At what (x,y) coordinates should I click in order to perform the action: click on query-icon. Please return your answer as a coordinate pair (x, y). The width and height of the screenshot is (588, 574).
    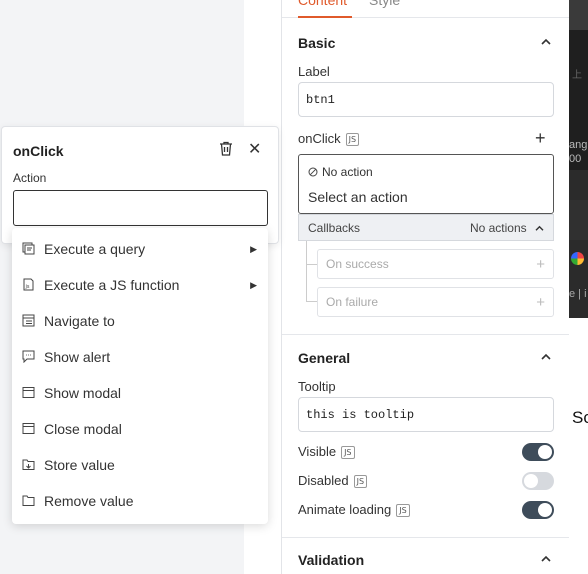
    Looking at the image, I should click on (29, 249).